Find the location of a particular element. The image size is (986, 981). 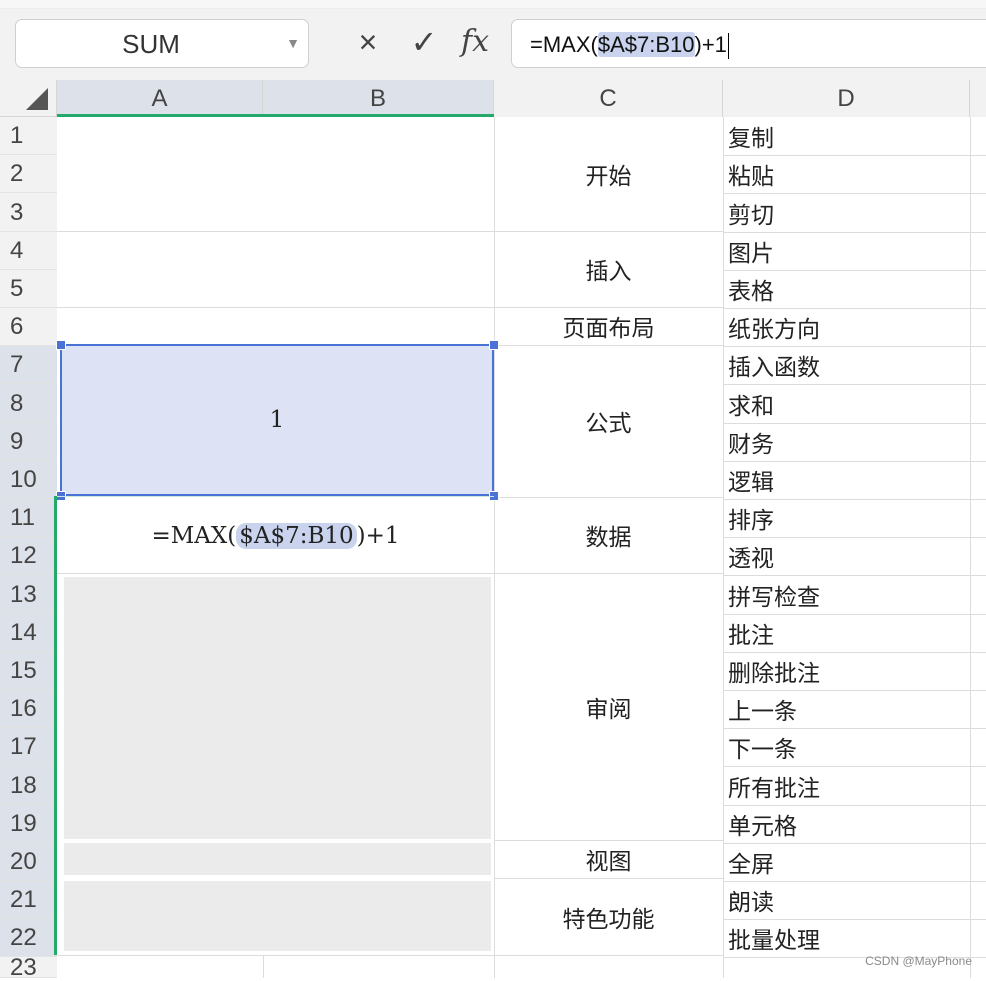

cell-d-11: 排序 is located at coordinates (846, 518).